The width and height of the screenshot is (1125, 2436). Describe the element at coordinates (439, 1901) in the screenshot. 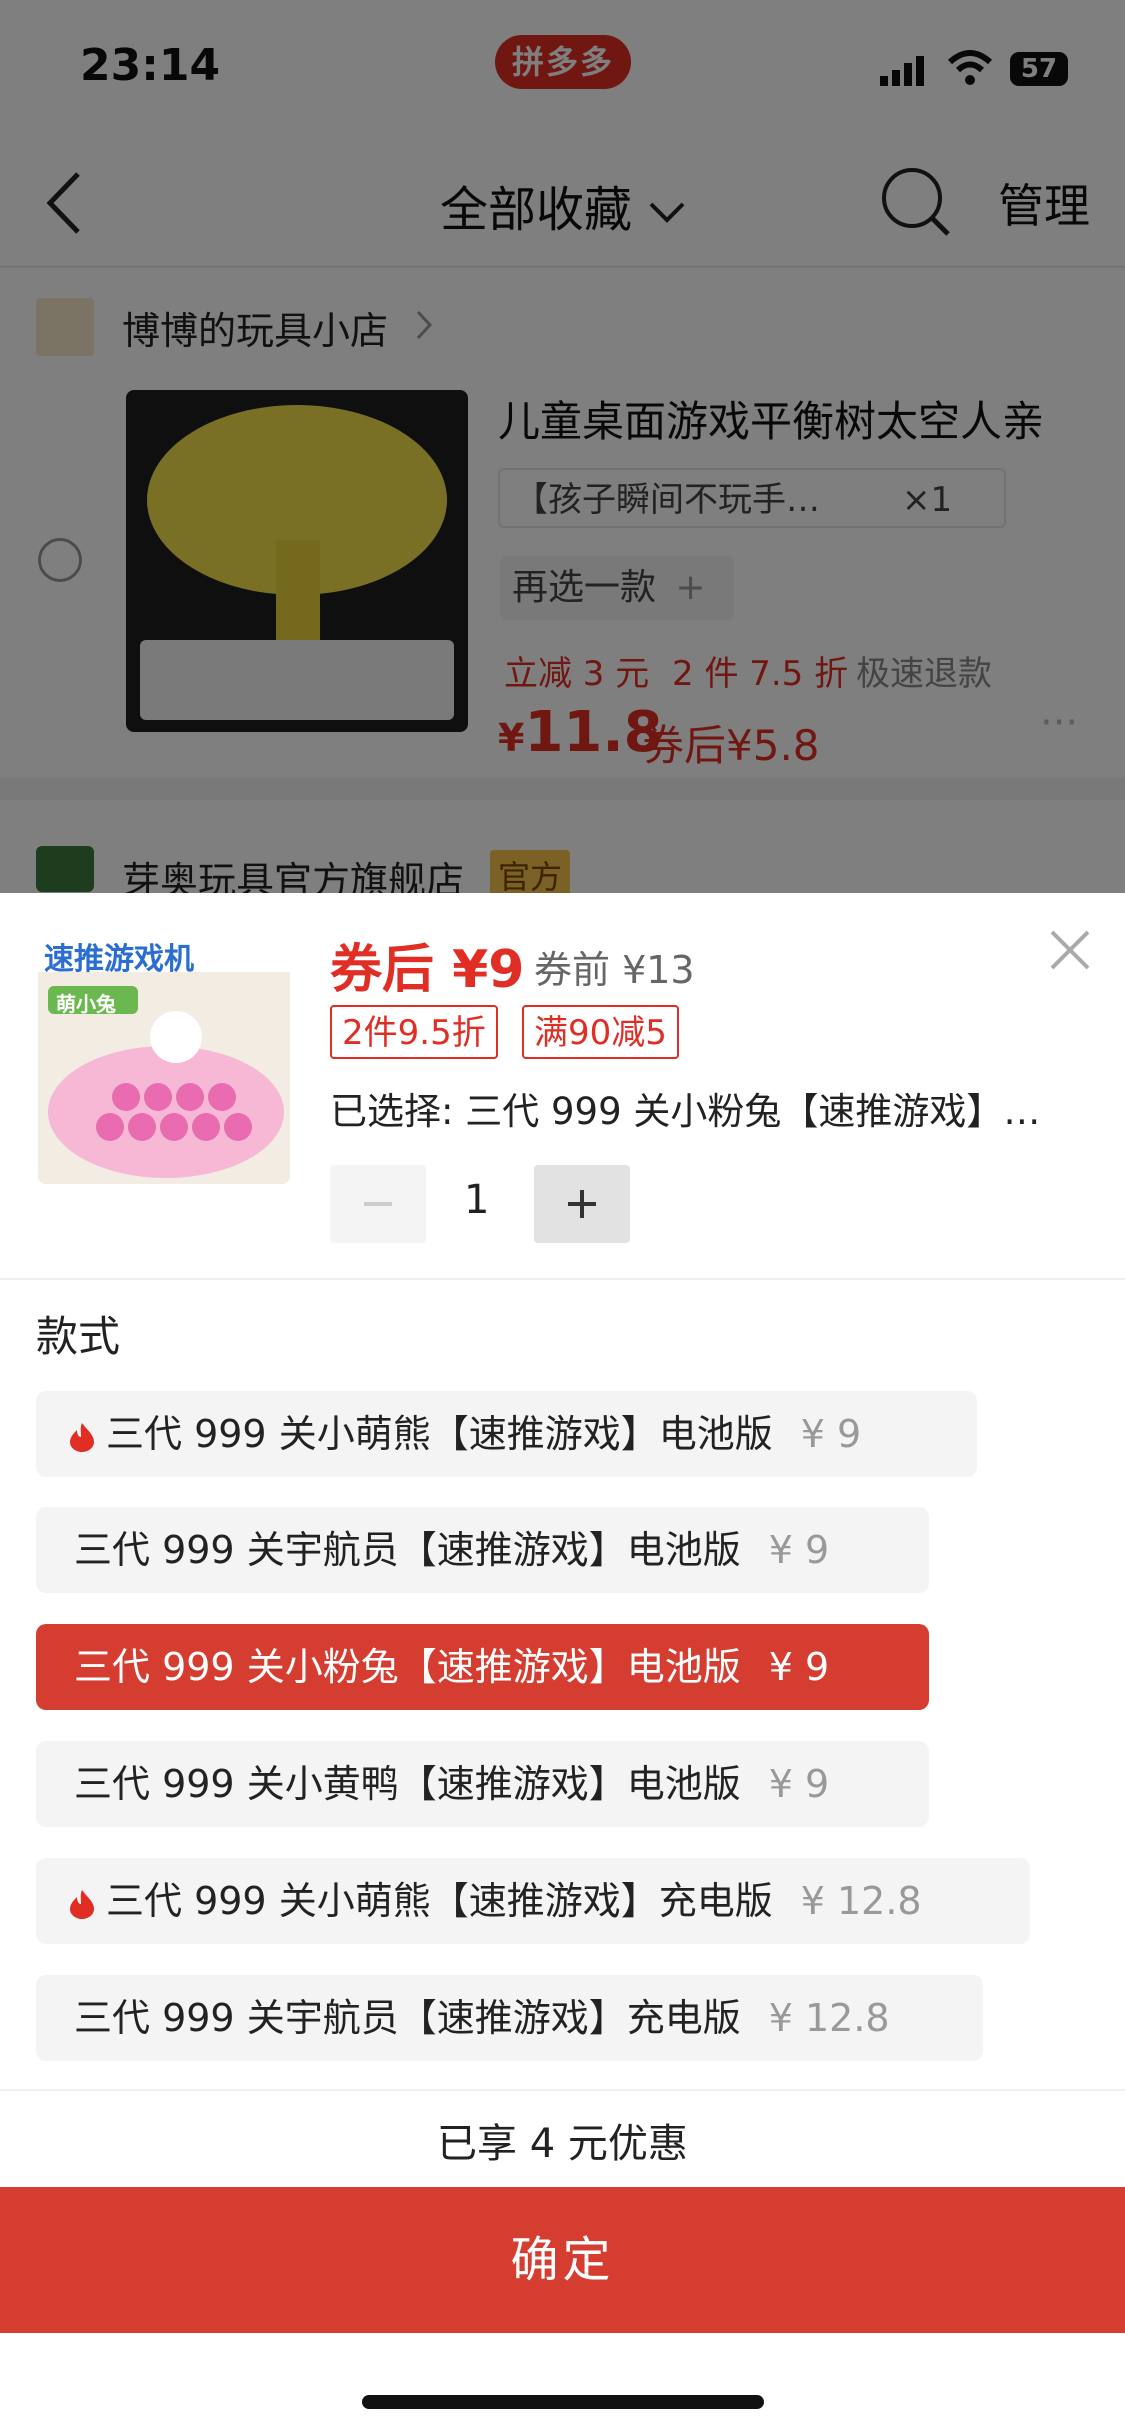

I see `sku-option-label: 三代 999 关小萌熊【速推游戏】充电版` at that location.